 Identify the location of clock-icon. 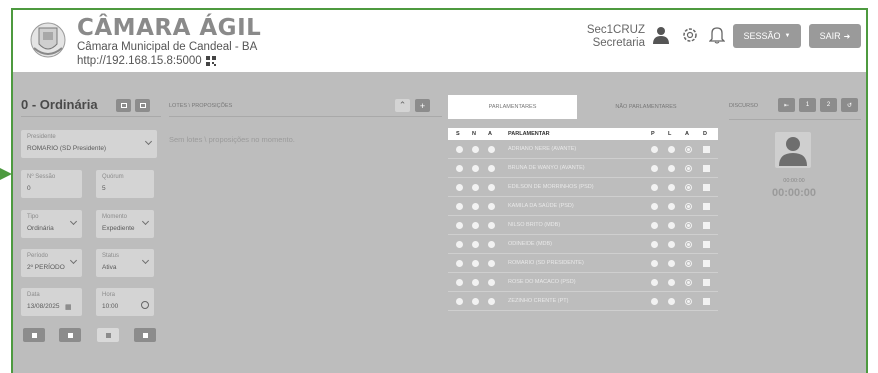
(145, 305).